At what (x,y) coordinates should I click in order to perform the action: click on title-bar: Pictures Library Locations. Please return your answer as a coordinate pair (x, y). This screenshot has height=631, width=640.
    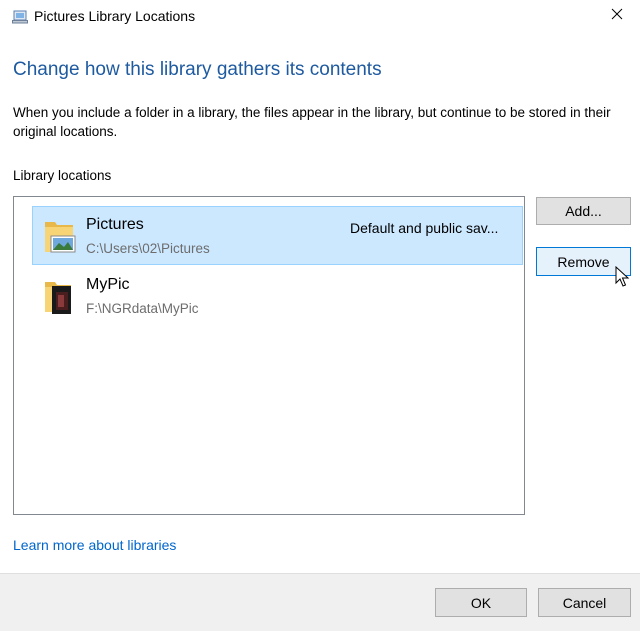
    Looking at the image, I should click on (320, 17).